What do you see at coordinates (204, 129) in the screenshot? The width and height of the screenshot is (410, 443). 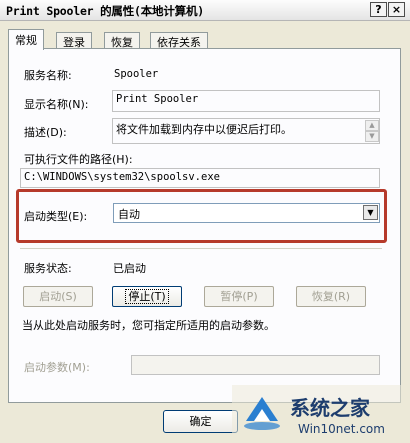 I see `description-text: 将文件加载到内存中以便迟后打印。` at bounding box center [204, 129].